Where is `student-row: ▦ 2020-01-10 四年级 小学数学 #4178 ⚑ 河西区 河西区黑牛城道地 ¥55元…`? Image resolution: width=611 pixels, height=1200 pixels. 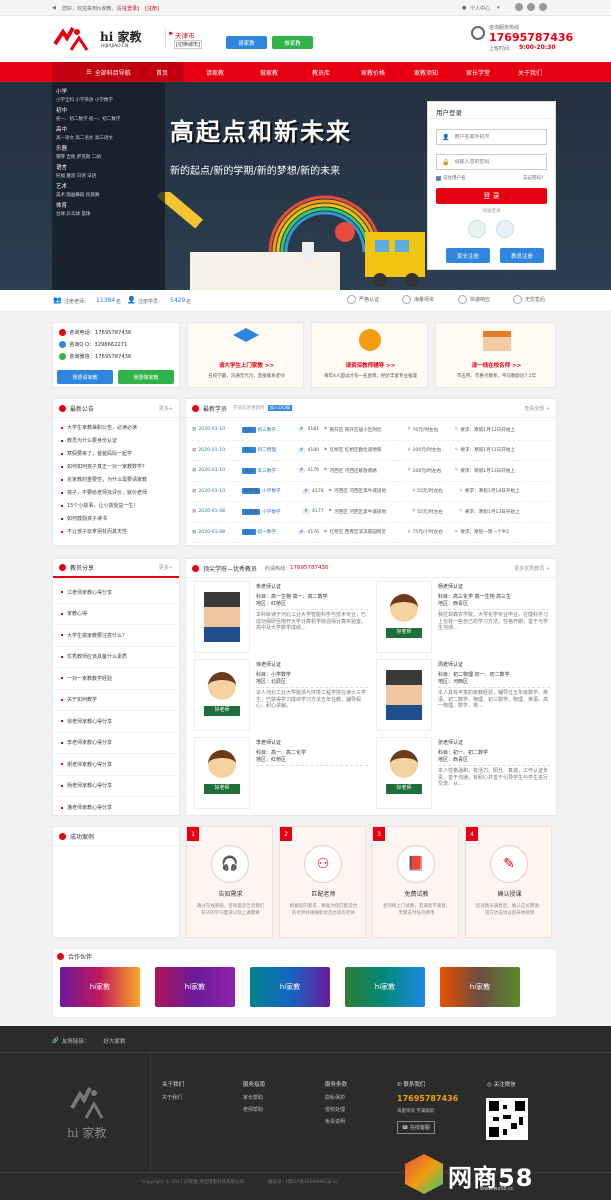 student-row: ▦ 2020-01-10 四年级 小学数学 #4178 ⚑ 河西区 河西区黑牛城道地 ¥55元… is located at coordinates (371, 492).